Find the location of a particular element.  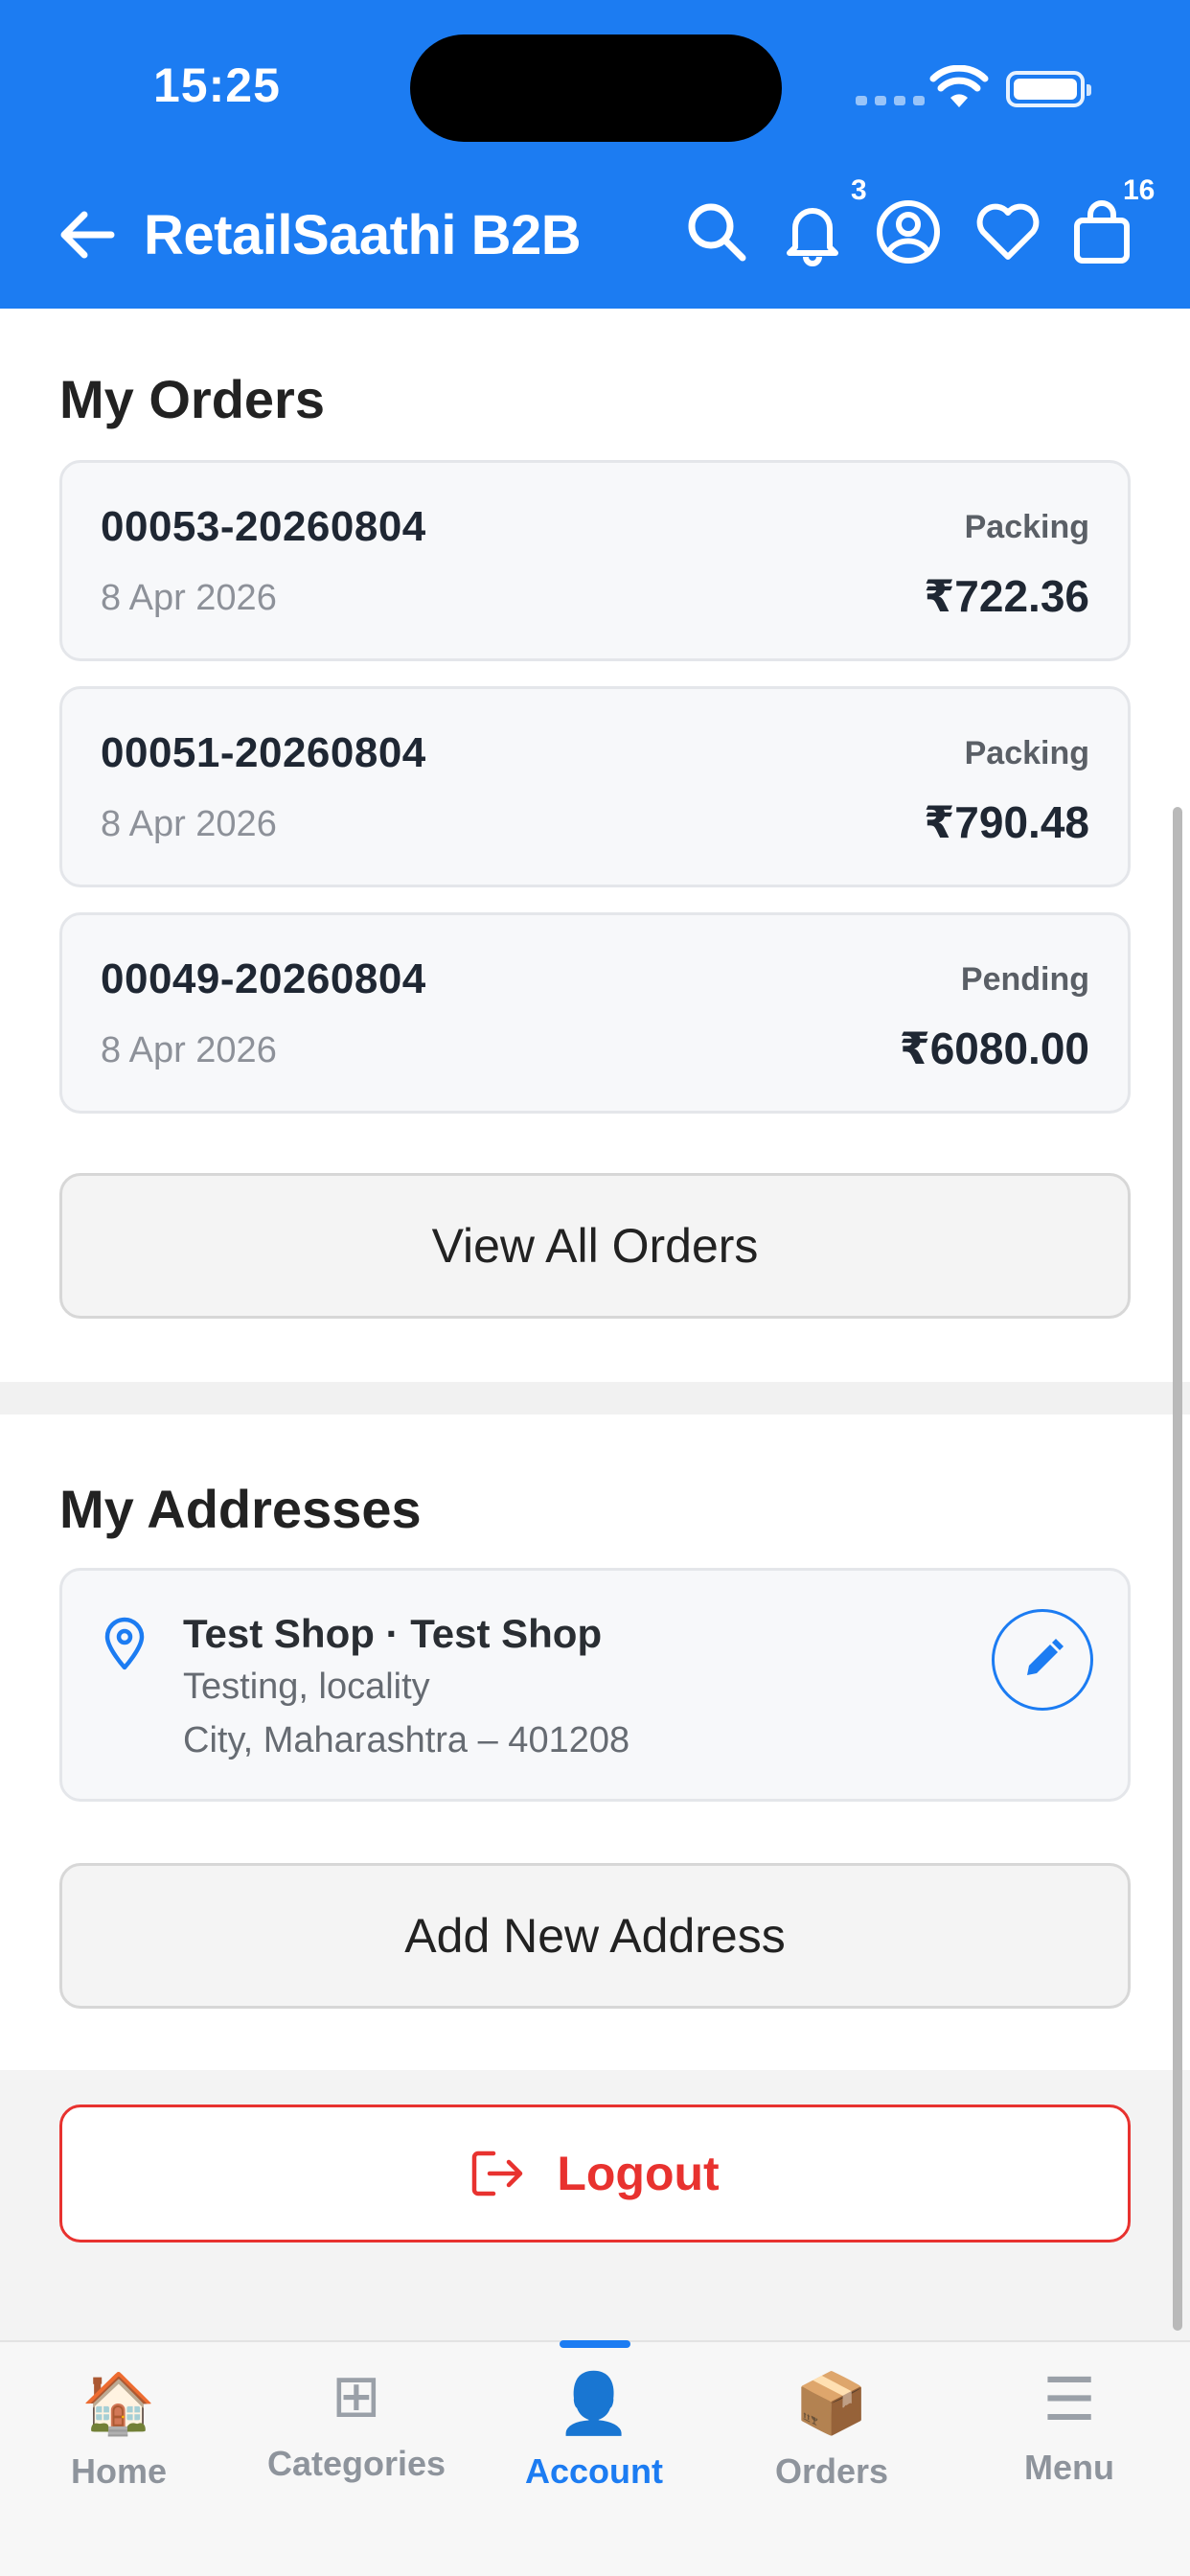

profile-icon is located at coordinates (909, 231).